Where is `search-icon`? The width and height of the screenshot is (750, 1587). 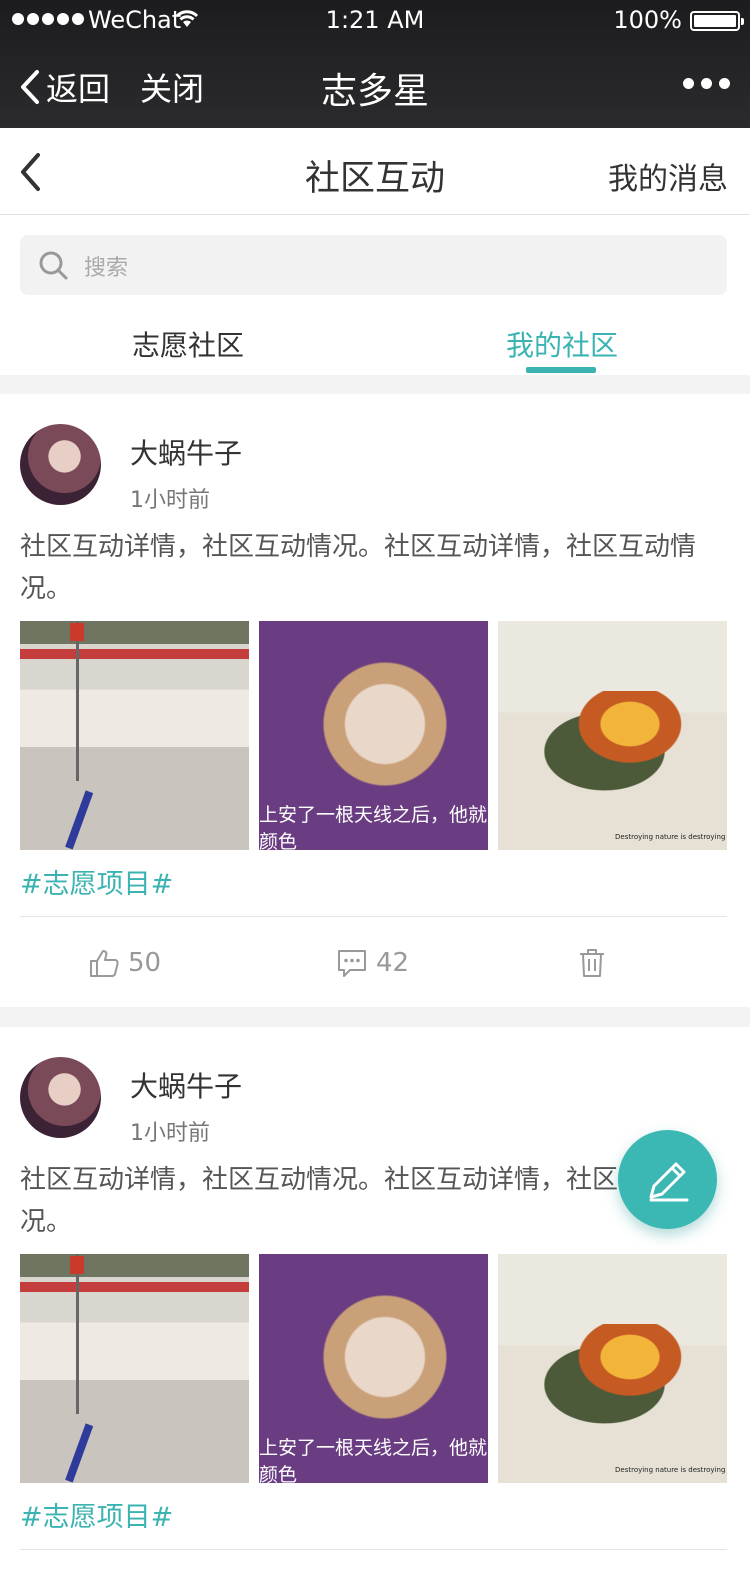
search-icon is located at coordinates (53, 265).